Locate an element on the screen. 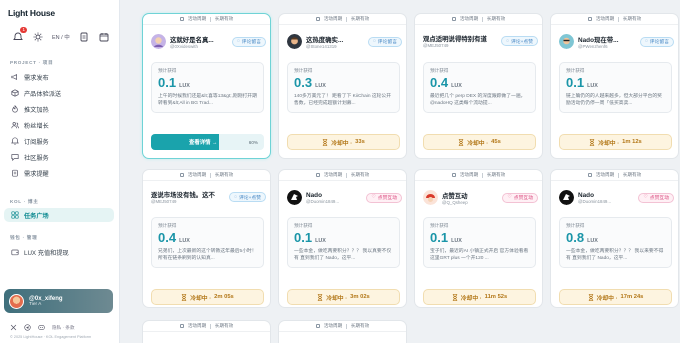 This screenshot has width=680, height=343. card-handle: @Stone141319 is located at coordinates (335, 46).